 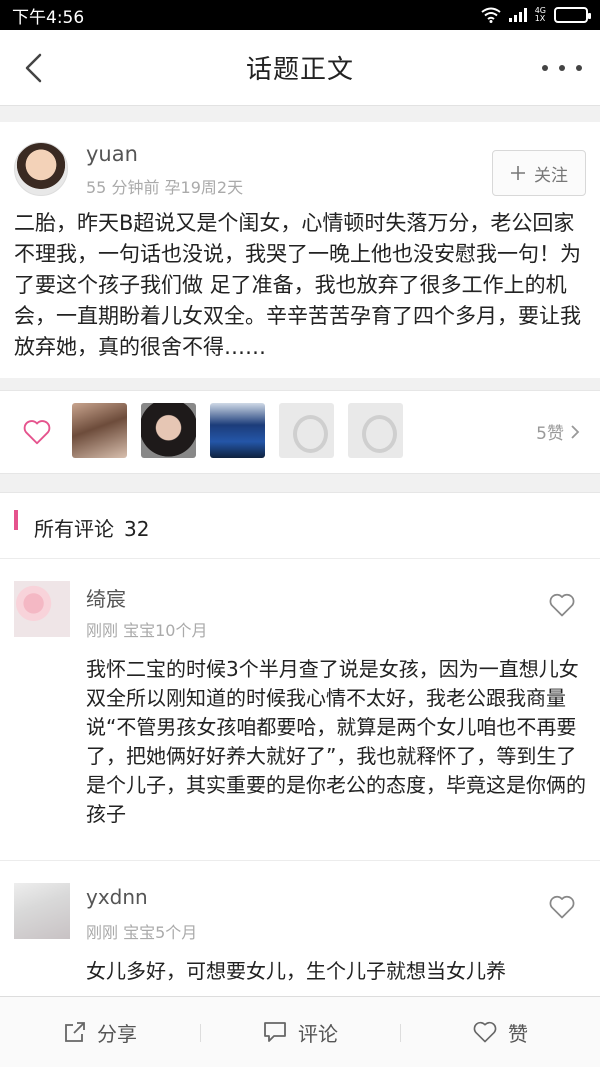 I want to click on like-count: 5赞, so click(x=550, y=434).